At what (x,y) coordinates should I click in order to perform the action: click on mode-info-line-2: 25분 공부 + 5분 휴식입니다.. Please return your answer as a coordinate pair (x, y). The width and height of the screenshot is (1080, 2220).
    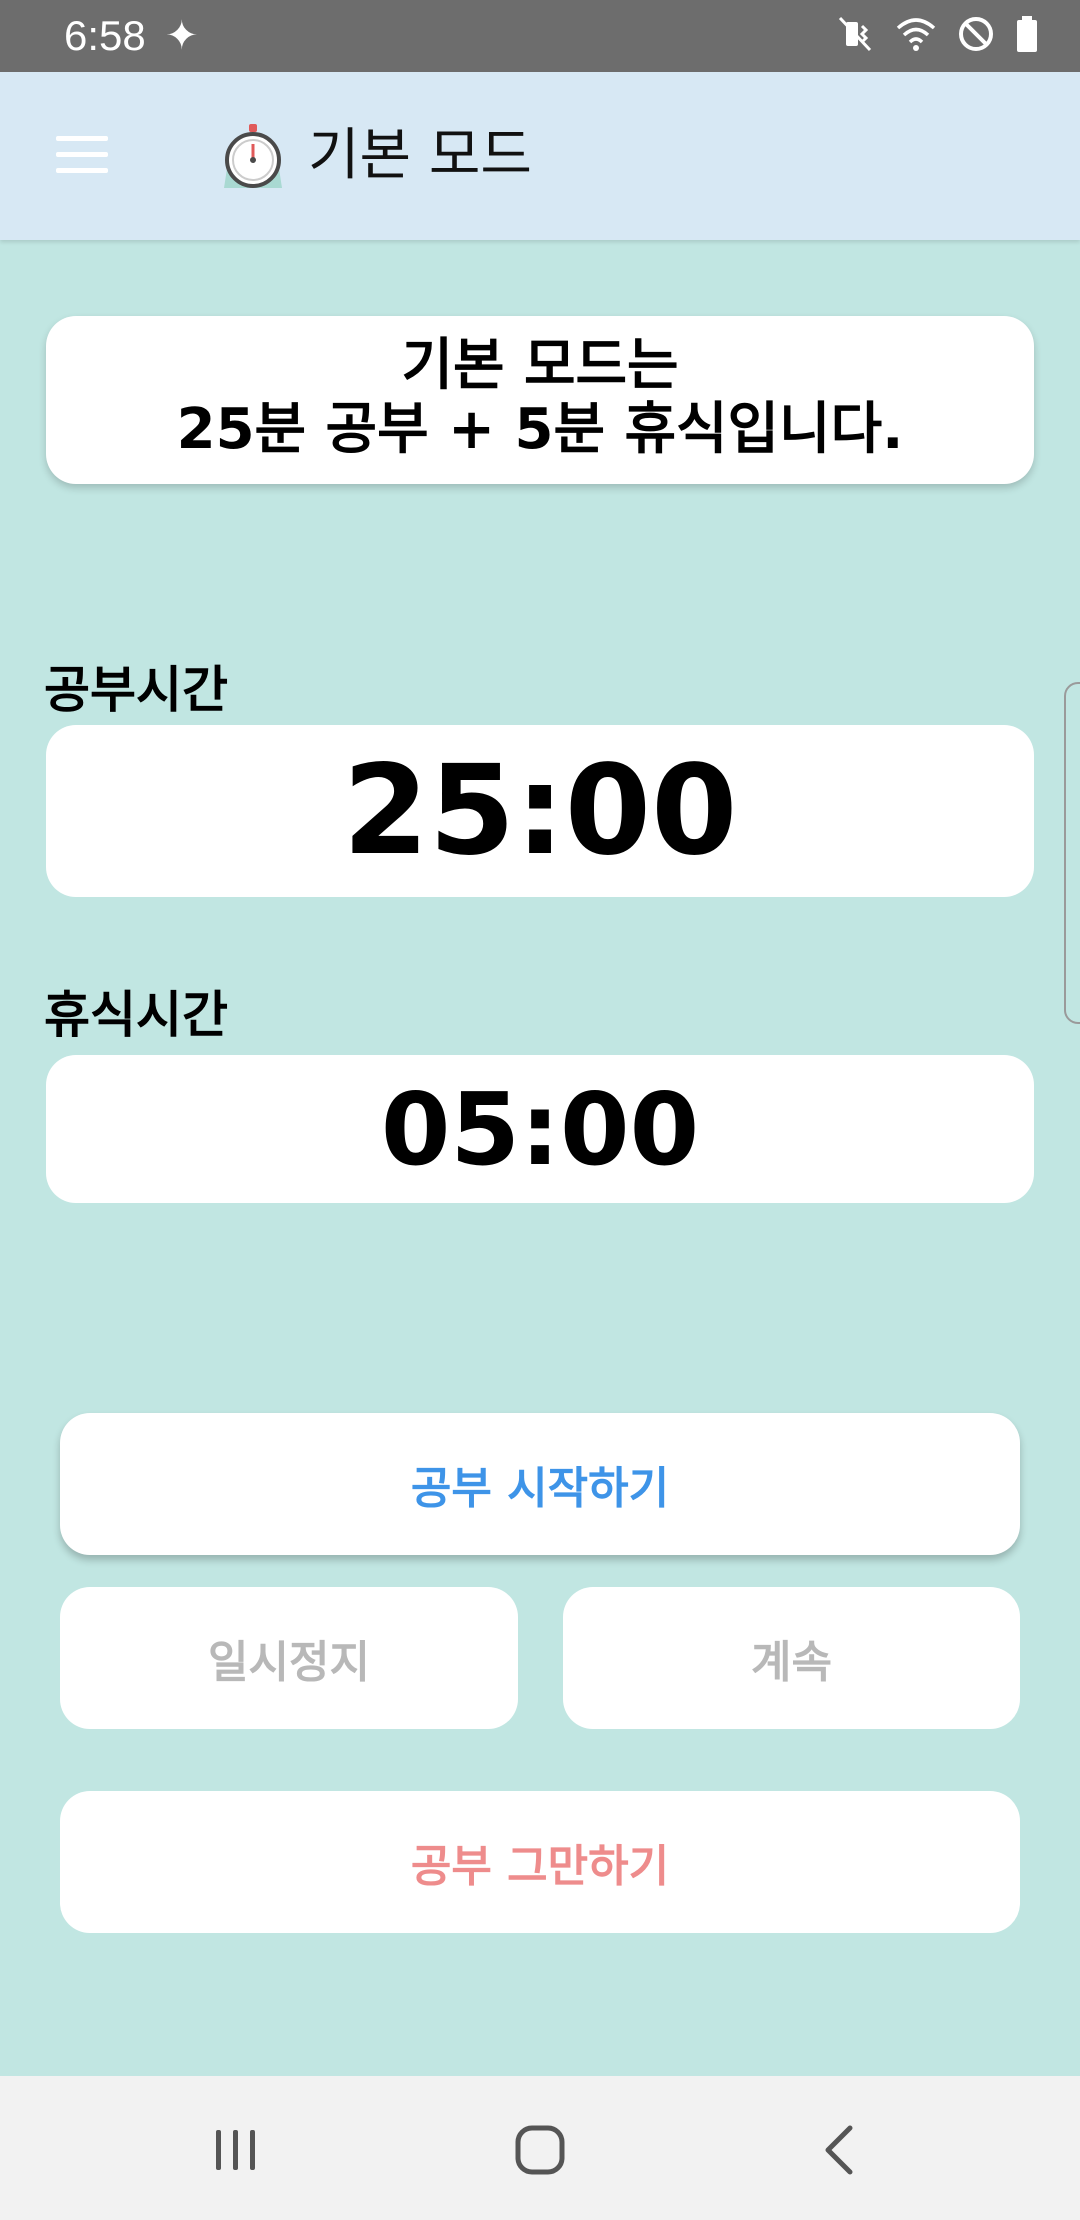
    Looking at the image, I should click on (540, 429).